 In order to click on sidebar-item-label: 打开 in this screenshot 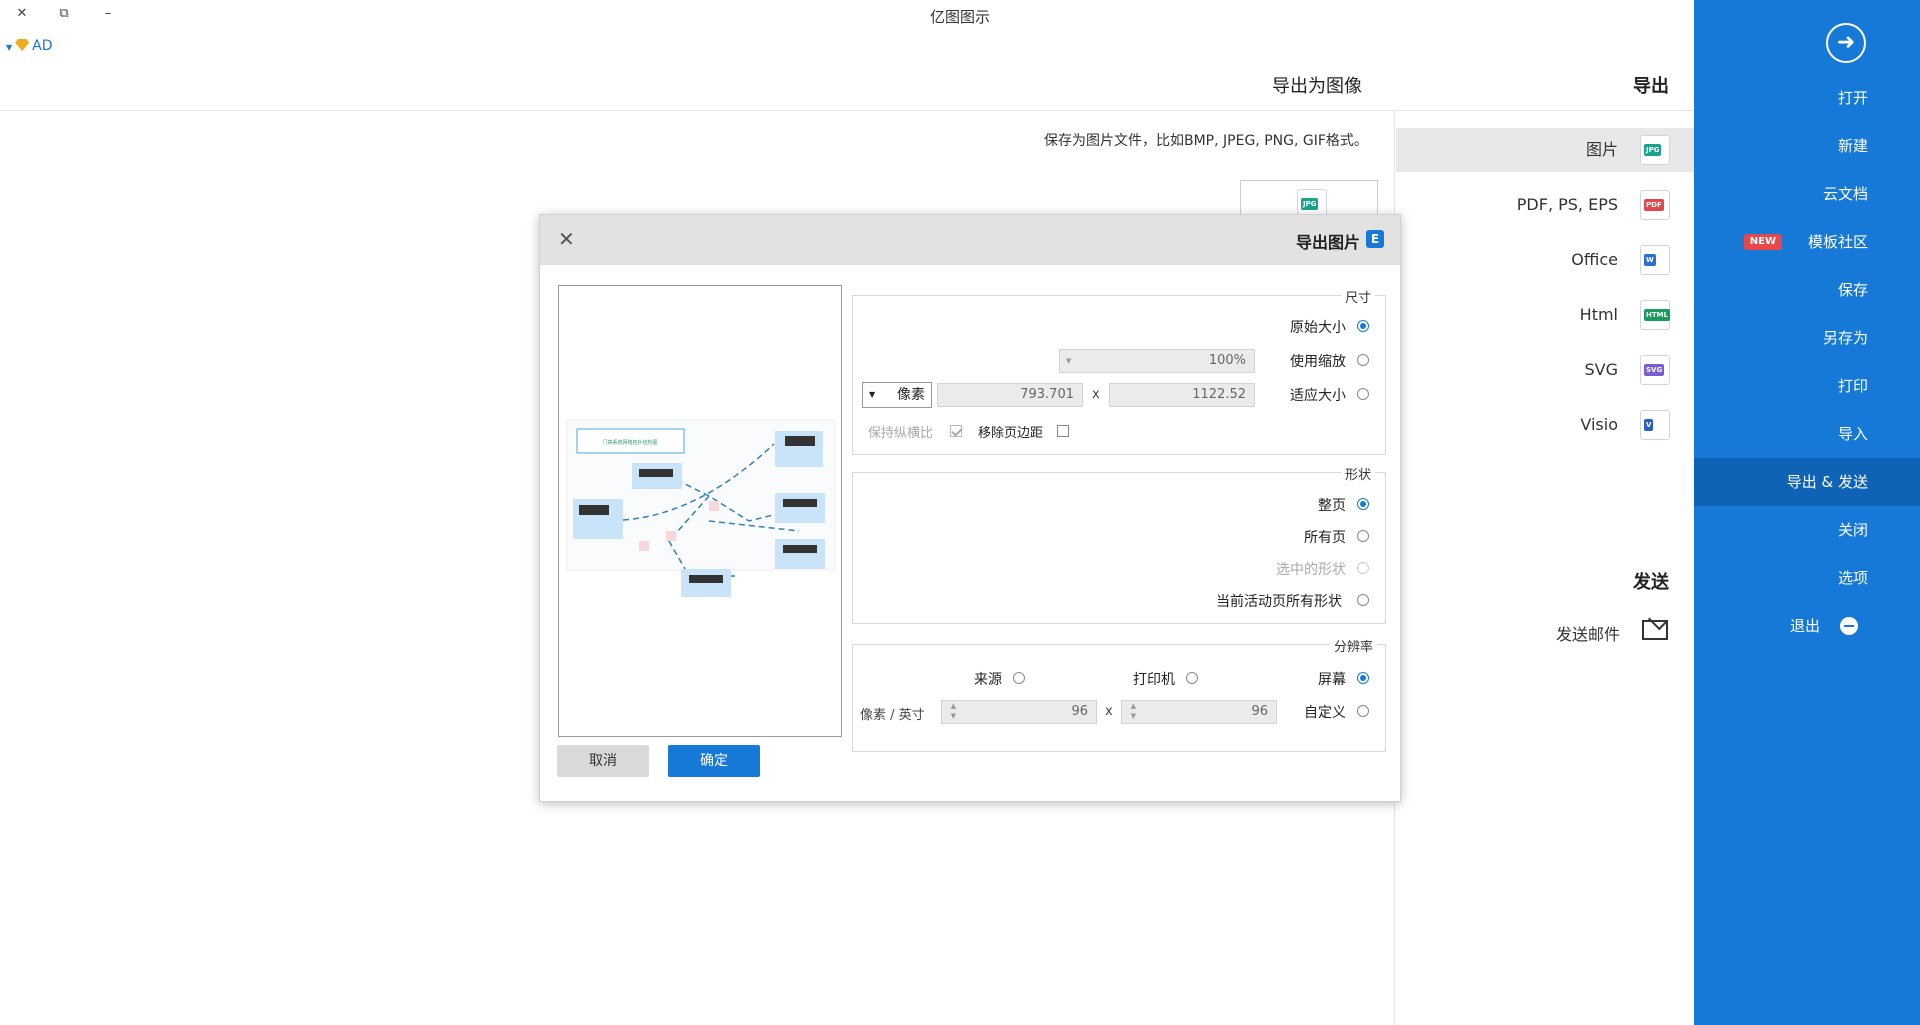, I will do `click(1852, 98)`.